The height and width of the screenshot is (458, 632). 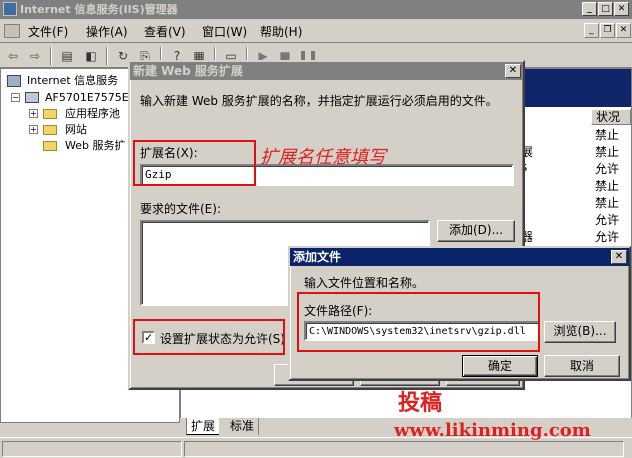 What do you see at coordinates (513, 71) in the screenshot?
I see `ext-dialog-close-button: ✕` at bounding box center [513, 71].